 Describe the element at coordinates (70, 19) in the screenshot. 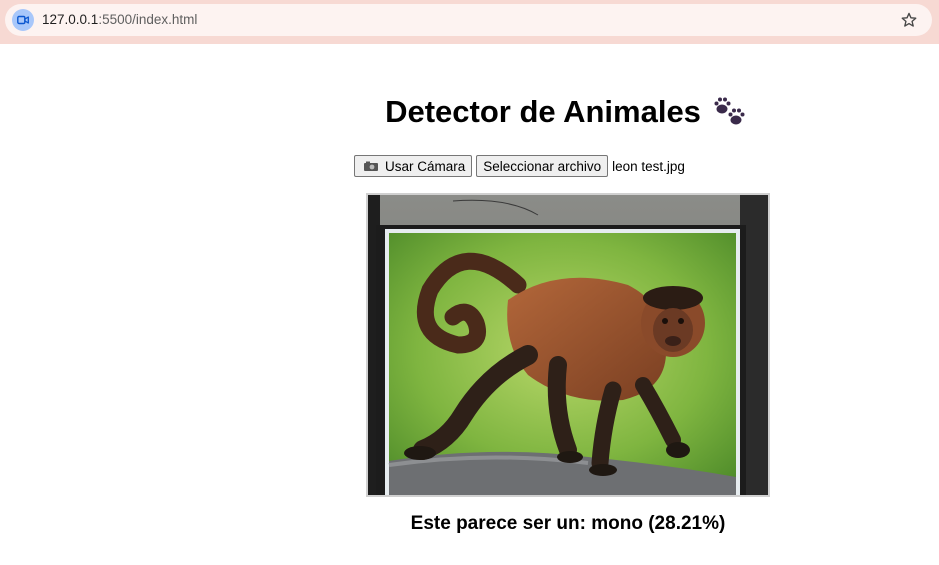

I see `url-host: 127.0.0.1` at that location.